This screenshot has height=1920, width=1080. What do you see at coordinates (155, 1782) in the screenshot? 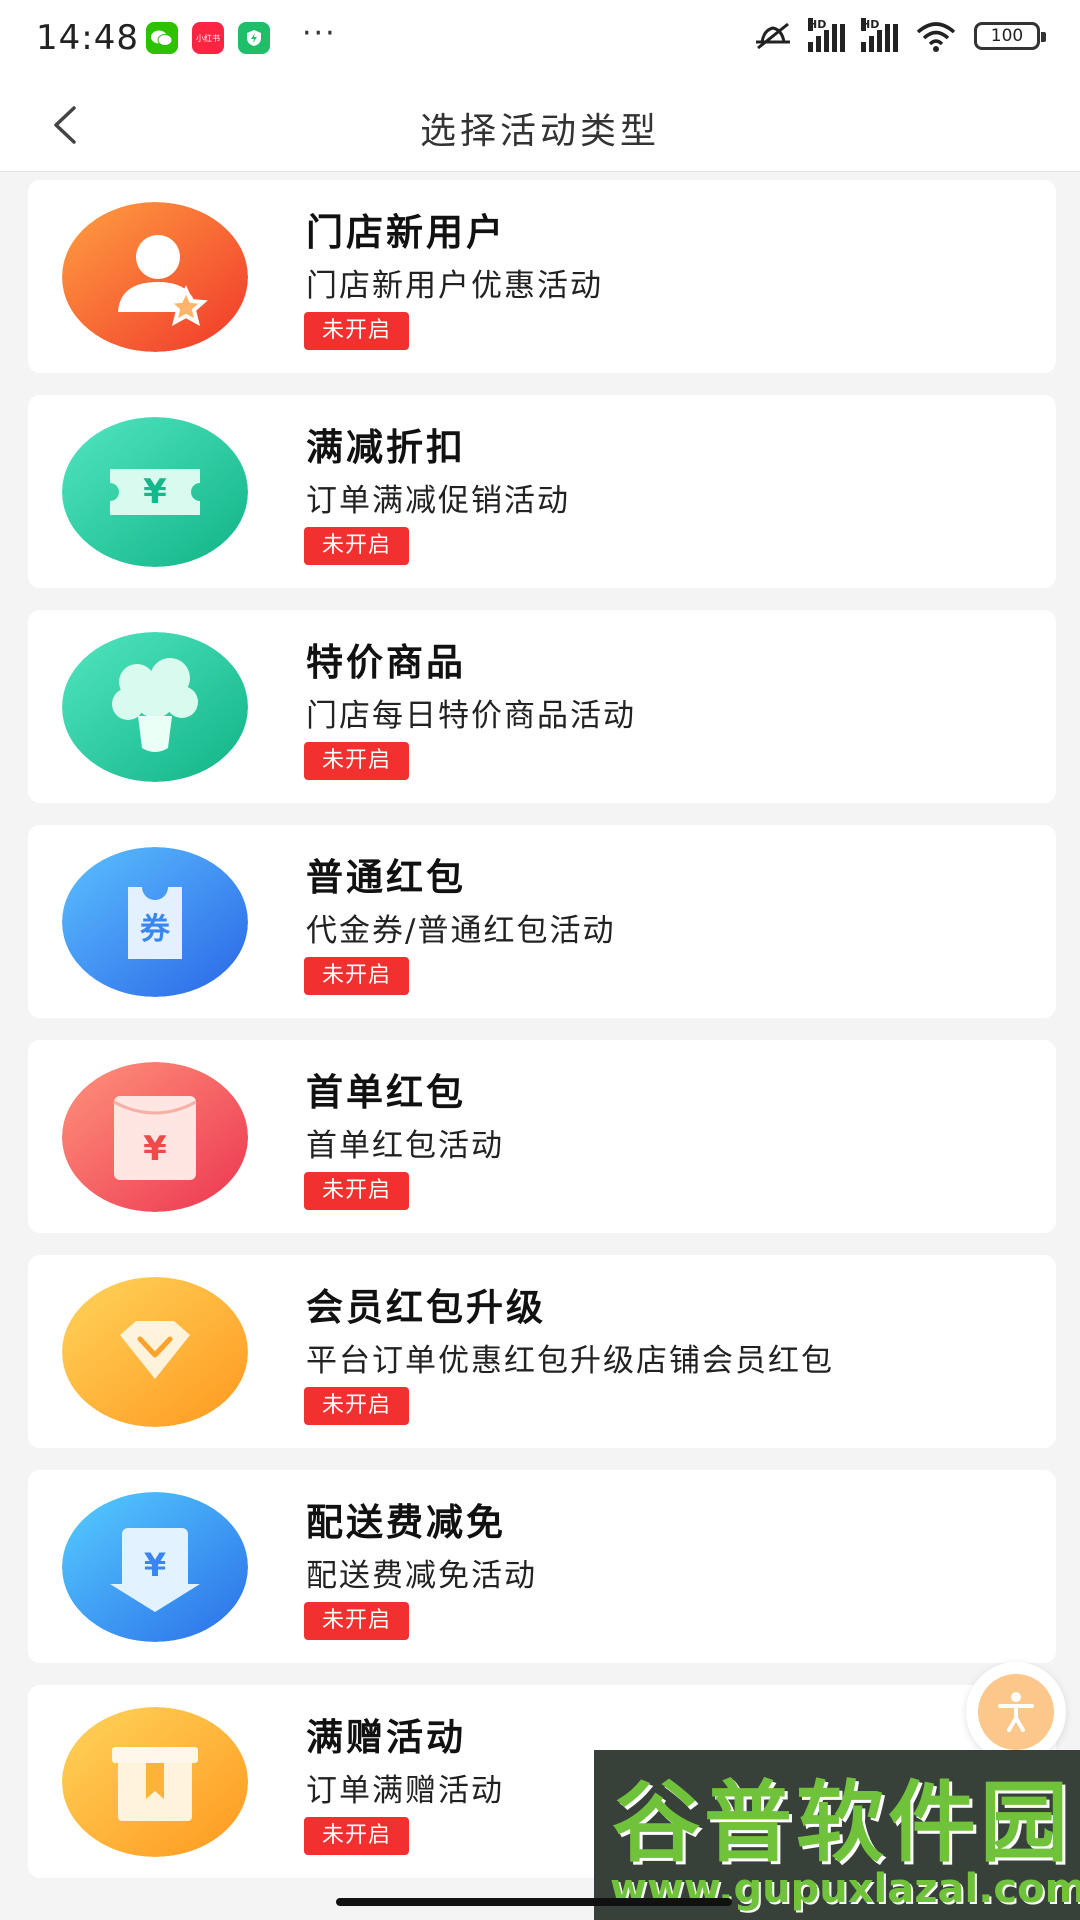
I see `gift-box-icon` at bounding box center [155, 1782].